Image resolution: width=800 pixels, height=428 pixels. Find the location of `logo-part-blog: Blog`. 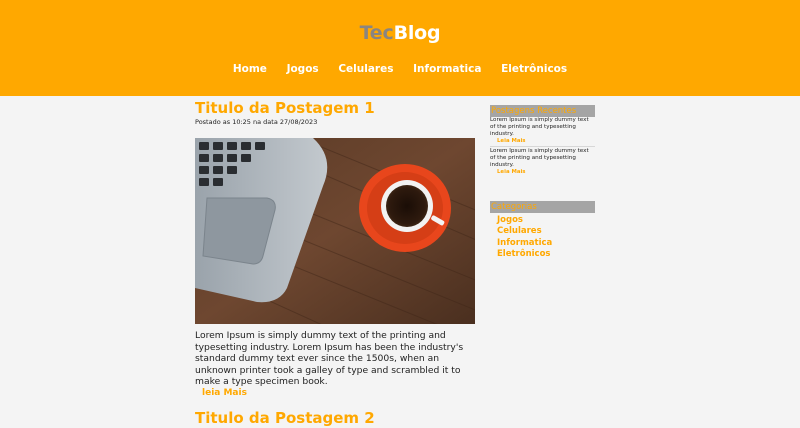

logo-part-blog: Blog is located at coordinates (417, 33).